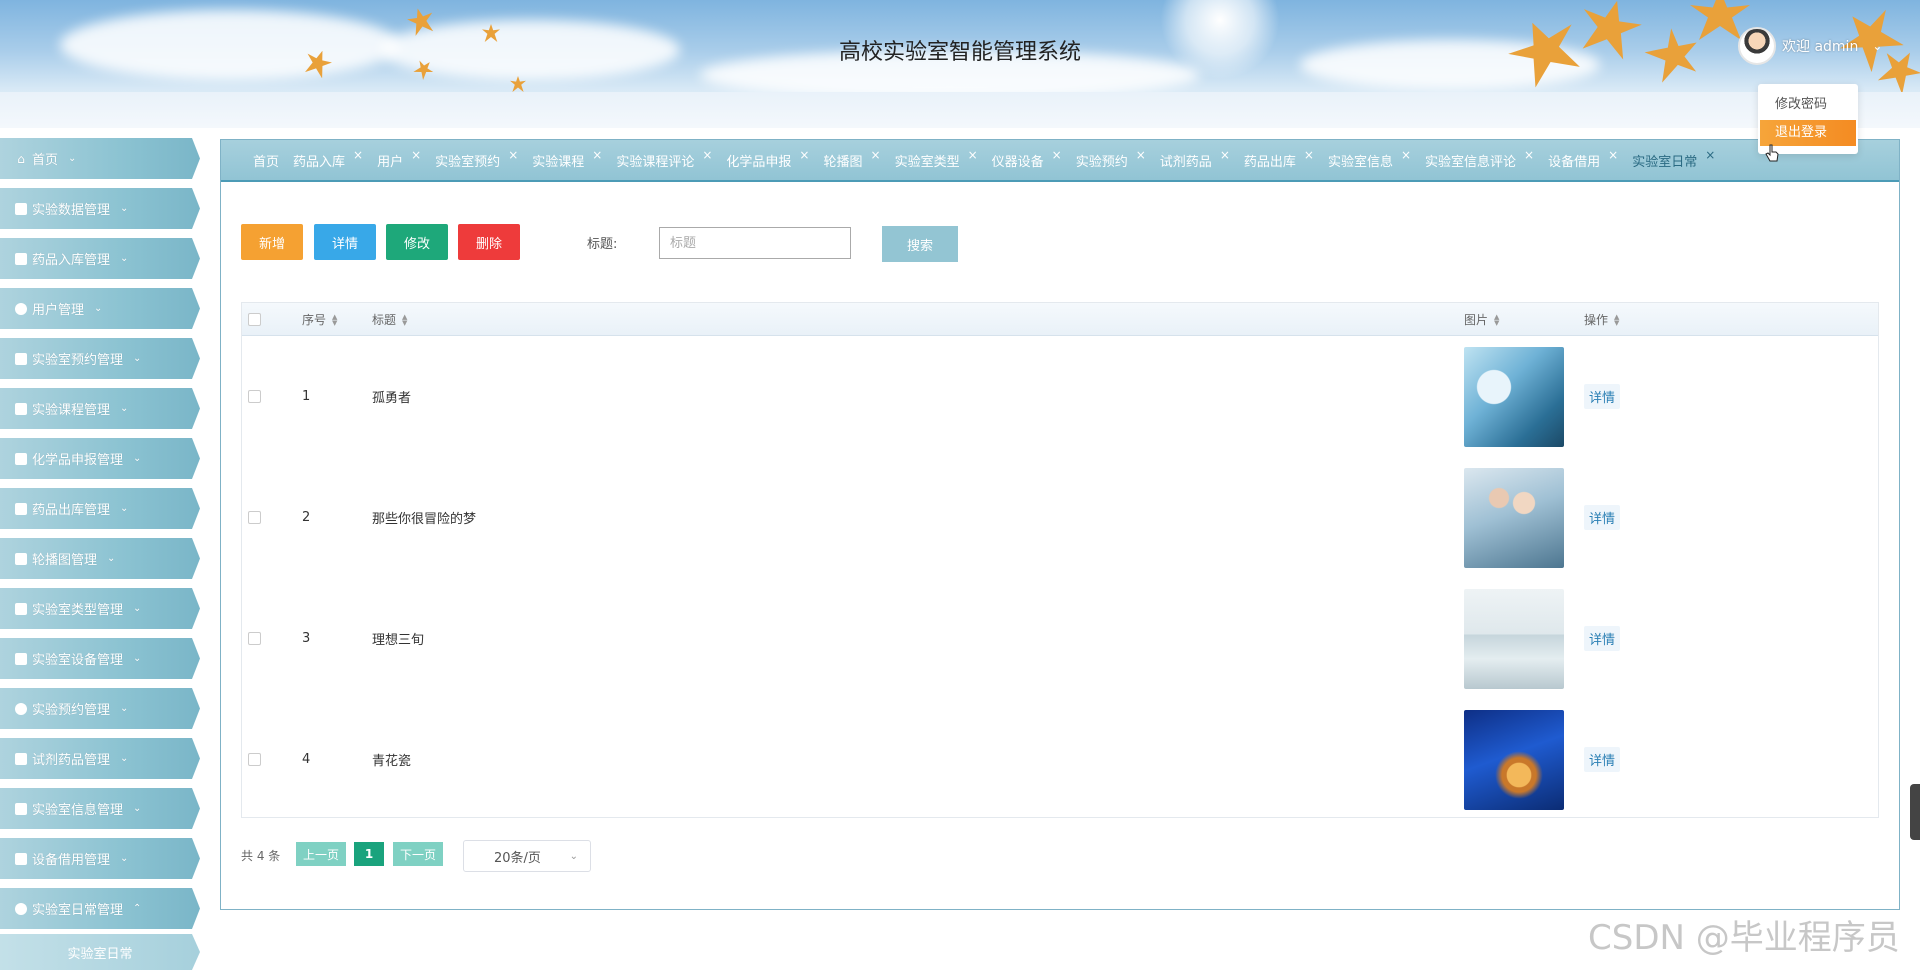  I want to click on tab-equipment-borrow: 设备借用 ×, so click(1583, 159).